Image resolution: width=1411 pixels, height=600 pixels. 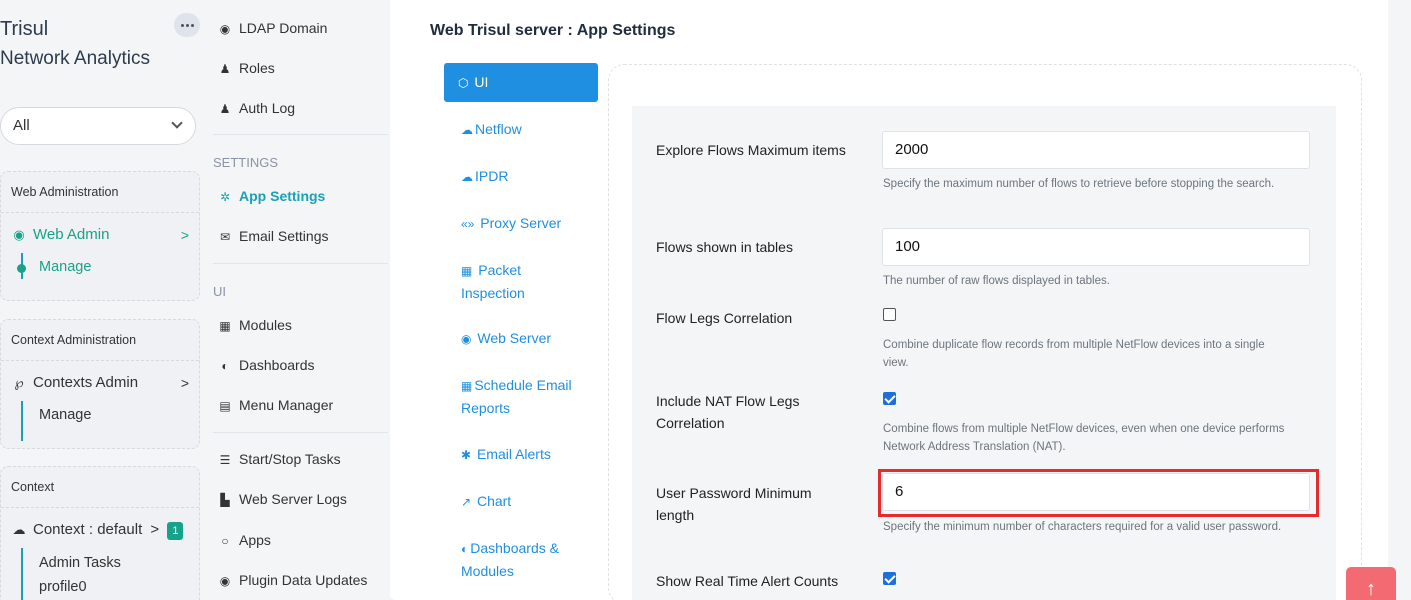 I want to click on tab-packet-inspection: ▦ Packet Inspection, so click(x=521, y=281).